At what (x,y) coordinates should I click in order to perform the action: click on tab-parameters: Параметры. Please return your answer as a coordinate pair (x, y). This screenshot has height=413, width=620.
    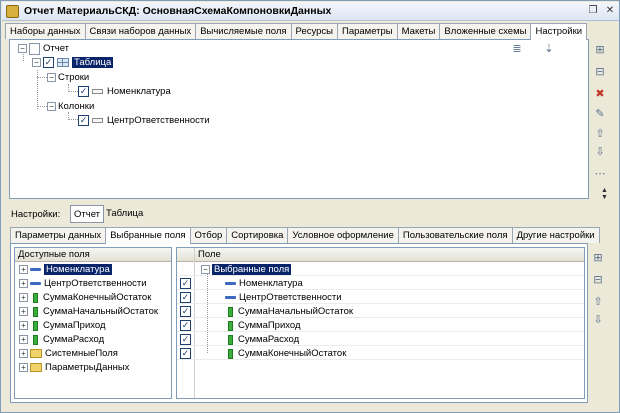
    Looking at the image, I should click on (367, 31).